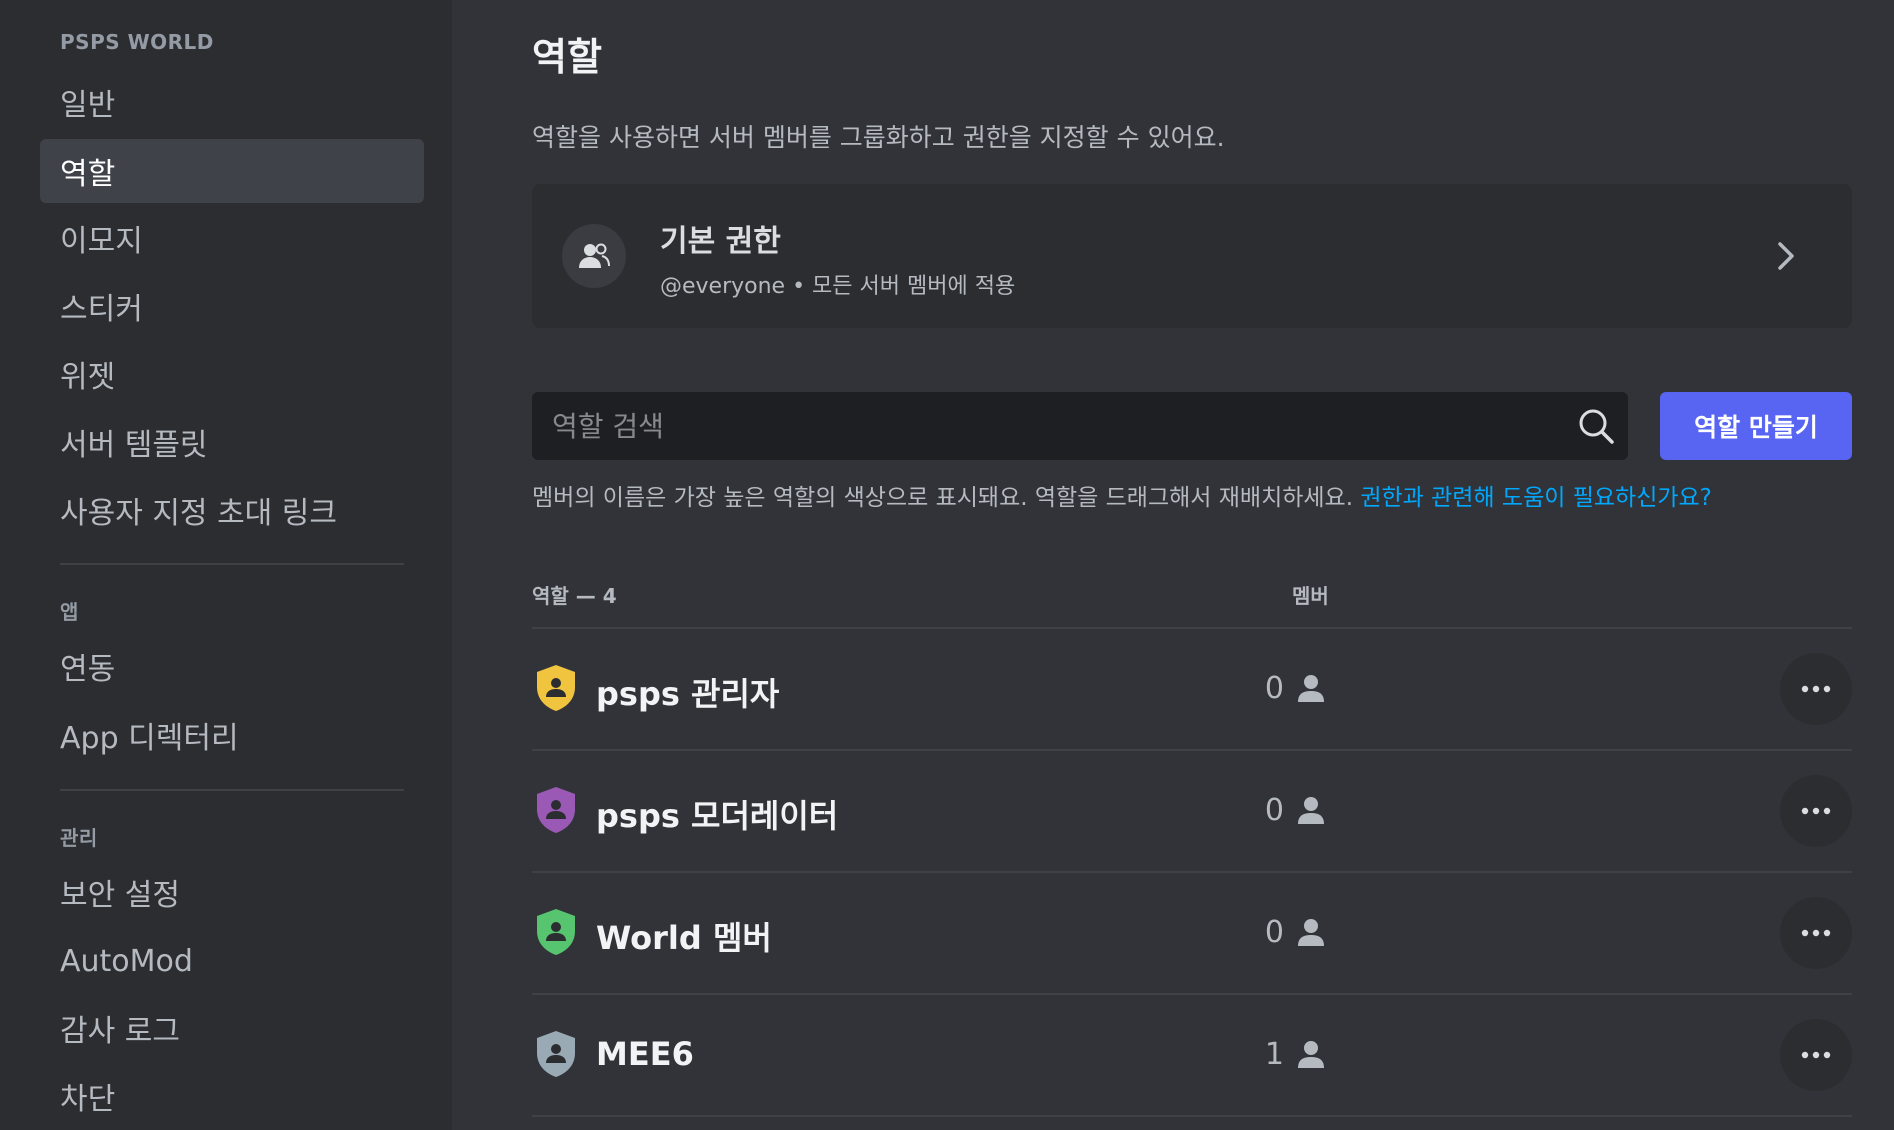 The image size is (1894, 1130). What do you see at coordinates (1756, 426) in the screenshot?
I see `create-role-button: 역할 만들기` at bounding box center [1756, 426].